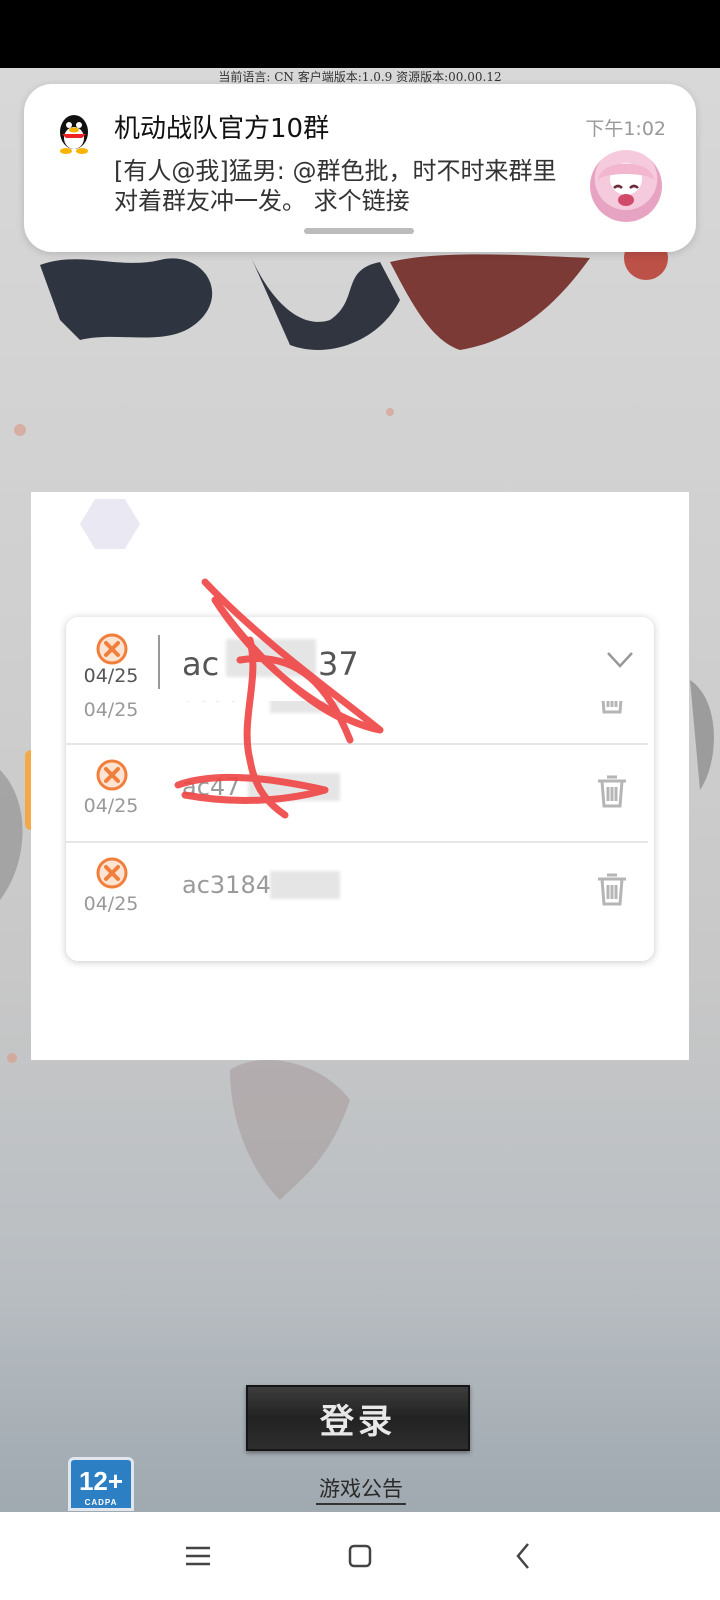  What do you see at coordinates (101, 1481) in the screenshot?
I see `age-rating-label: 12+` at bounding box center [101, 1481].